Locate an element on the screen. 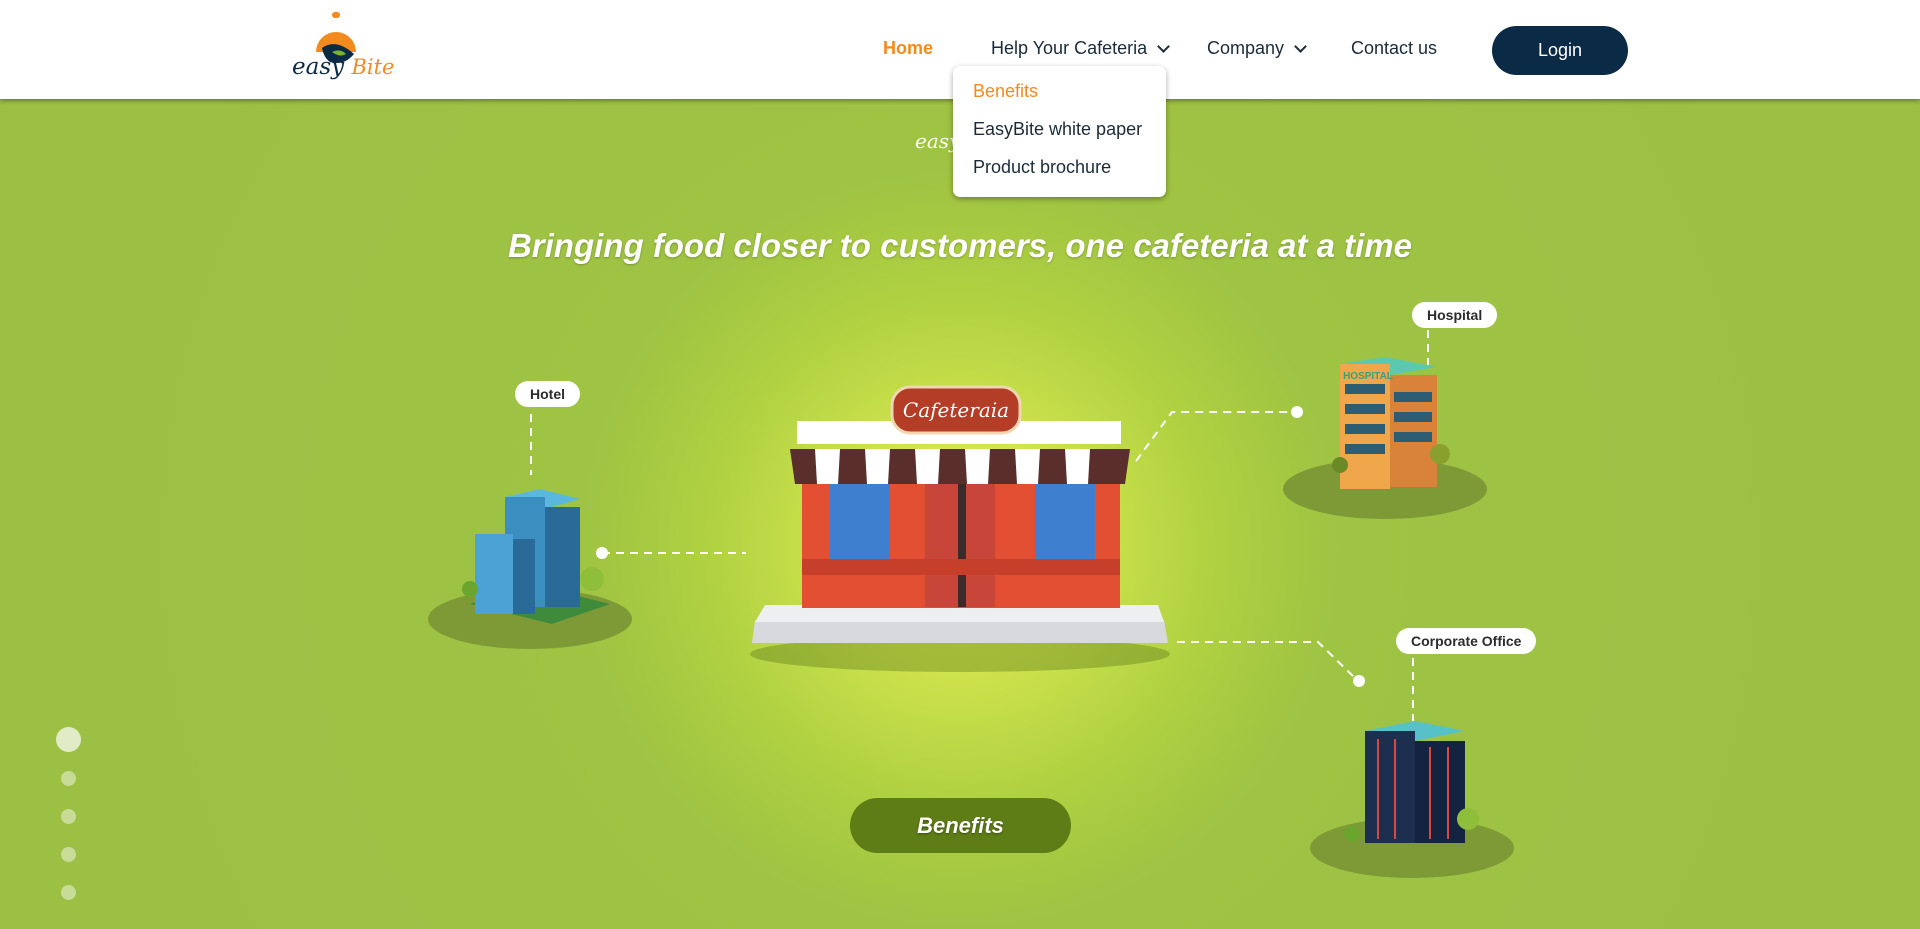 The width and height of the screenshot is (1920, 929). label-hospital: Hospital is located at coordinates (1455, 315).